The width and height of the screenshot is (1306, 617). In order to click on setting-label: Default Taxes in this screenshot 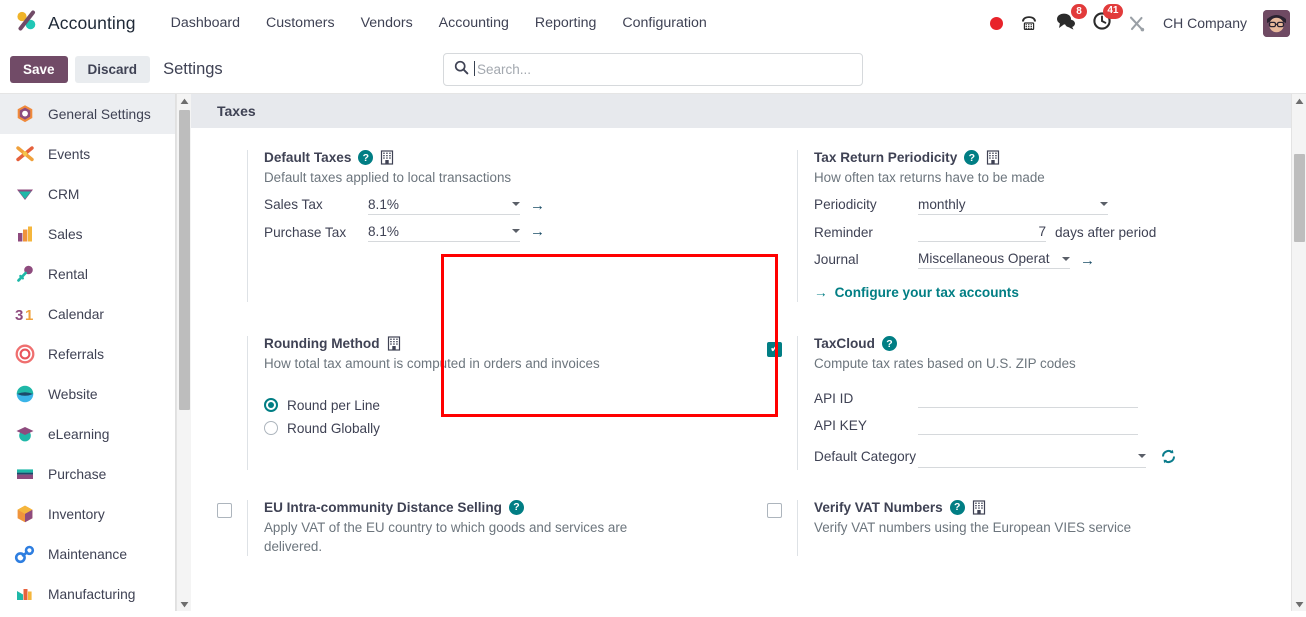, I will do `click(308, 157)`.